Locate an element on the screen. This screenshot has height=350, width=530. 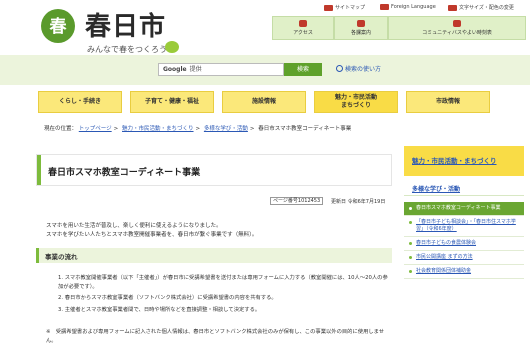
breadcrumb-home: トップページ is located at coordinates (95, 129).